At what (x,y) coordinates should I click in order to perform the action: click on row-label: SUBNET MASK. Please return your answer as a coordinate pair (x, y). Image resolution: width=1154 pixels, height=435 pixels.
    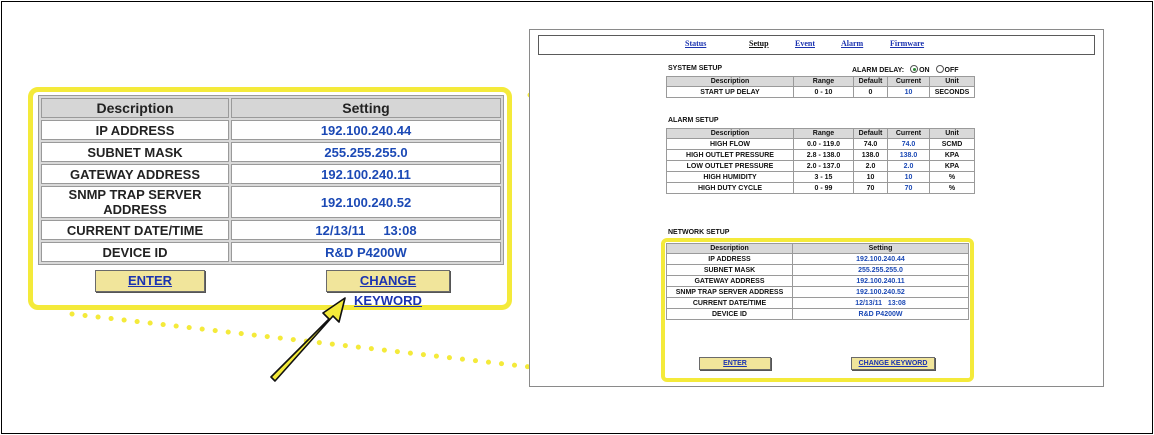
    Looking at the image, I should click on (135, 152).